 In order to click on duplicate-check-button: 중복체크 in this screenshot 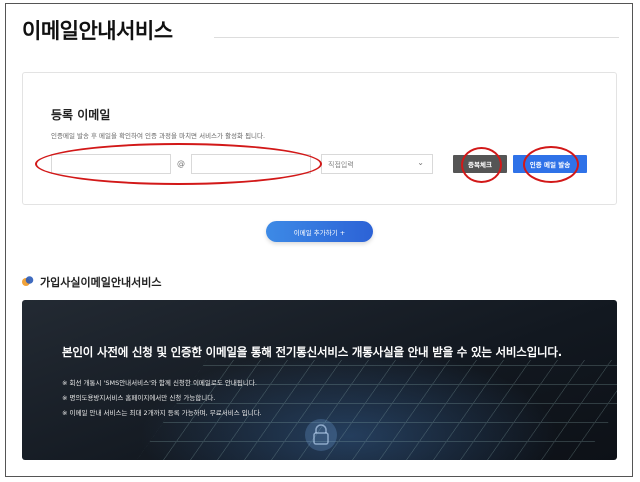, I will do `click(480, 164)`.